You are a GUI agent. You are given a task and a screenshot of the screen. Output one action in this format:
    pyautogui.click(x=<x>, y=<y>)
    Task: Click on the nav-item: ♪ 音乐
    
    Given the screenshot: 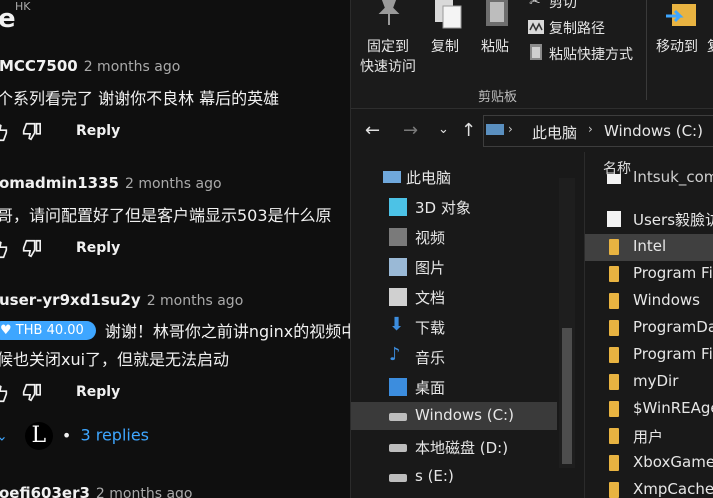 What is the action you would take?
    pyautogui.click(x=454, y=357)
    